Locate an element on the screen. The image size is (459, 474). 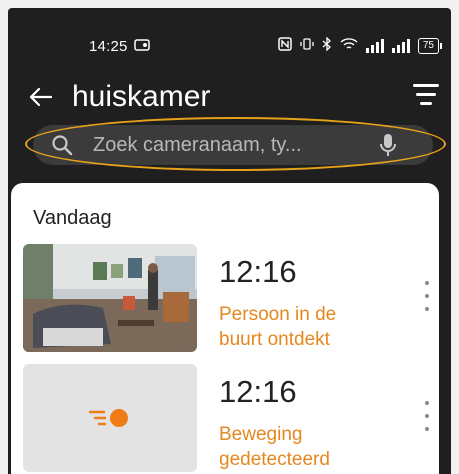
arrow-left-icon is located at coordinates (41, 97).